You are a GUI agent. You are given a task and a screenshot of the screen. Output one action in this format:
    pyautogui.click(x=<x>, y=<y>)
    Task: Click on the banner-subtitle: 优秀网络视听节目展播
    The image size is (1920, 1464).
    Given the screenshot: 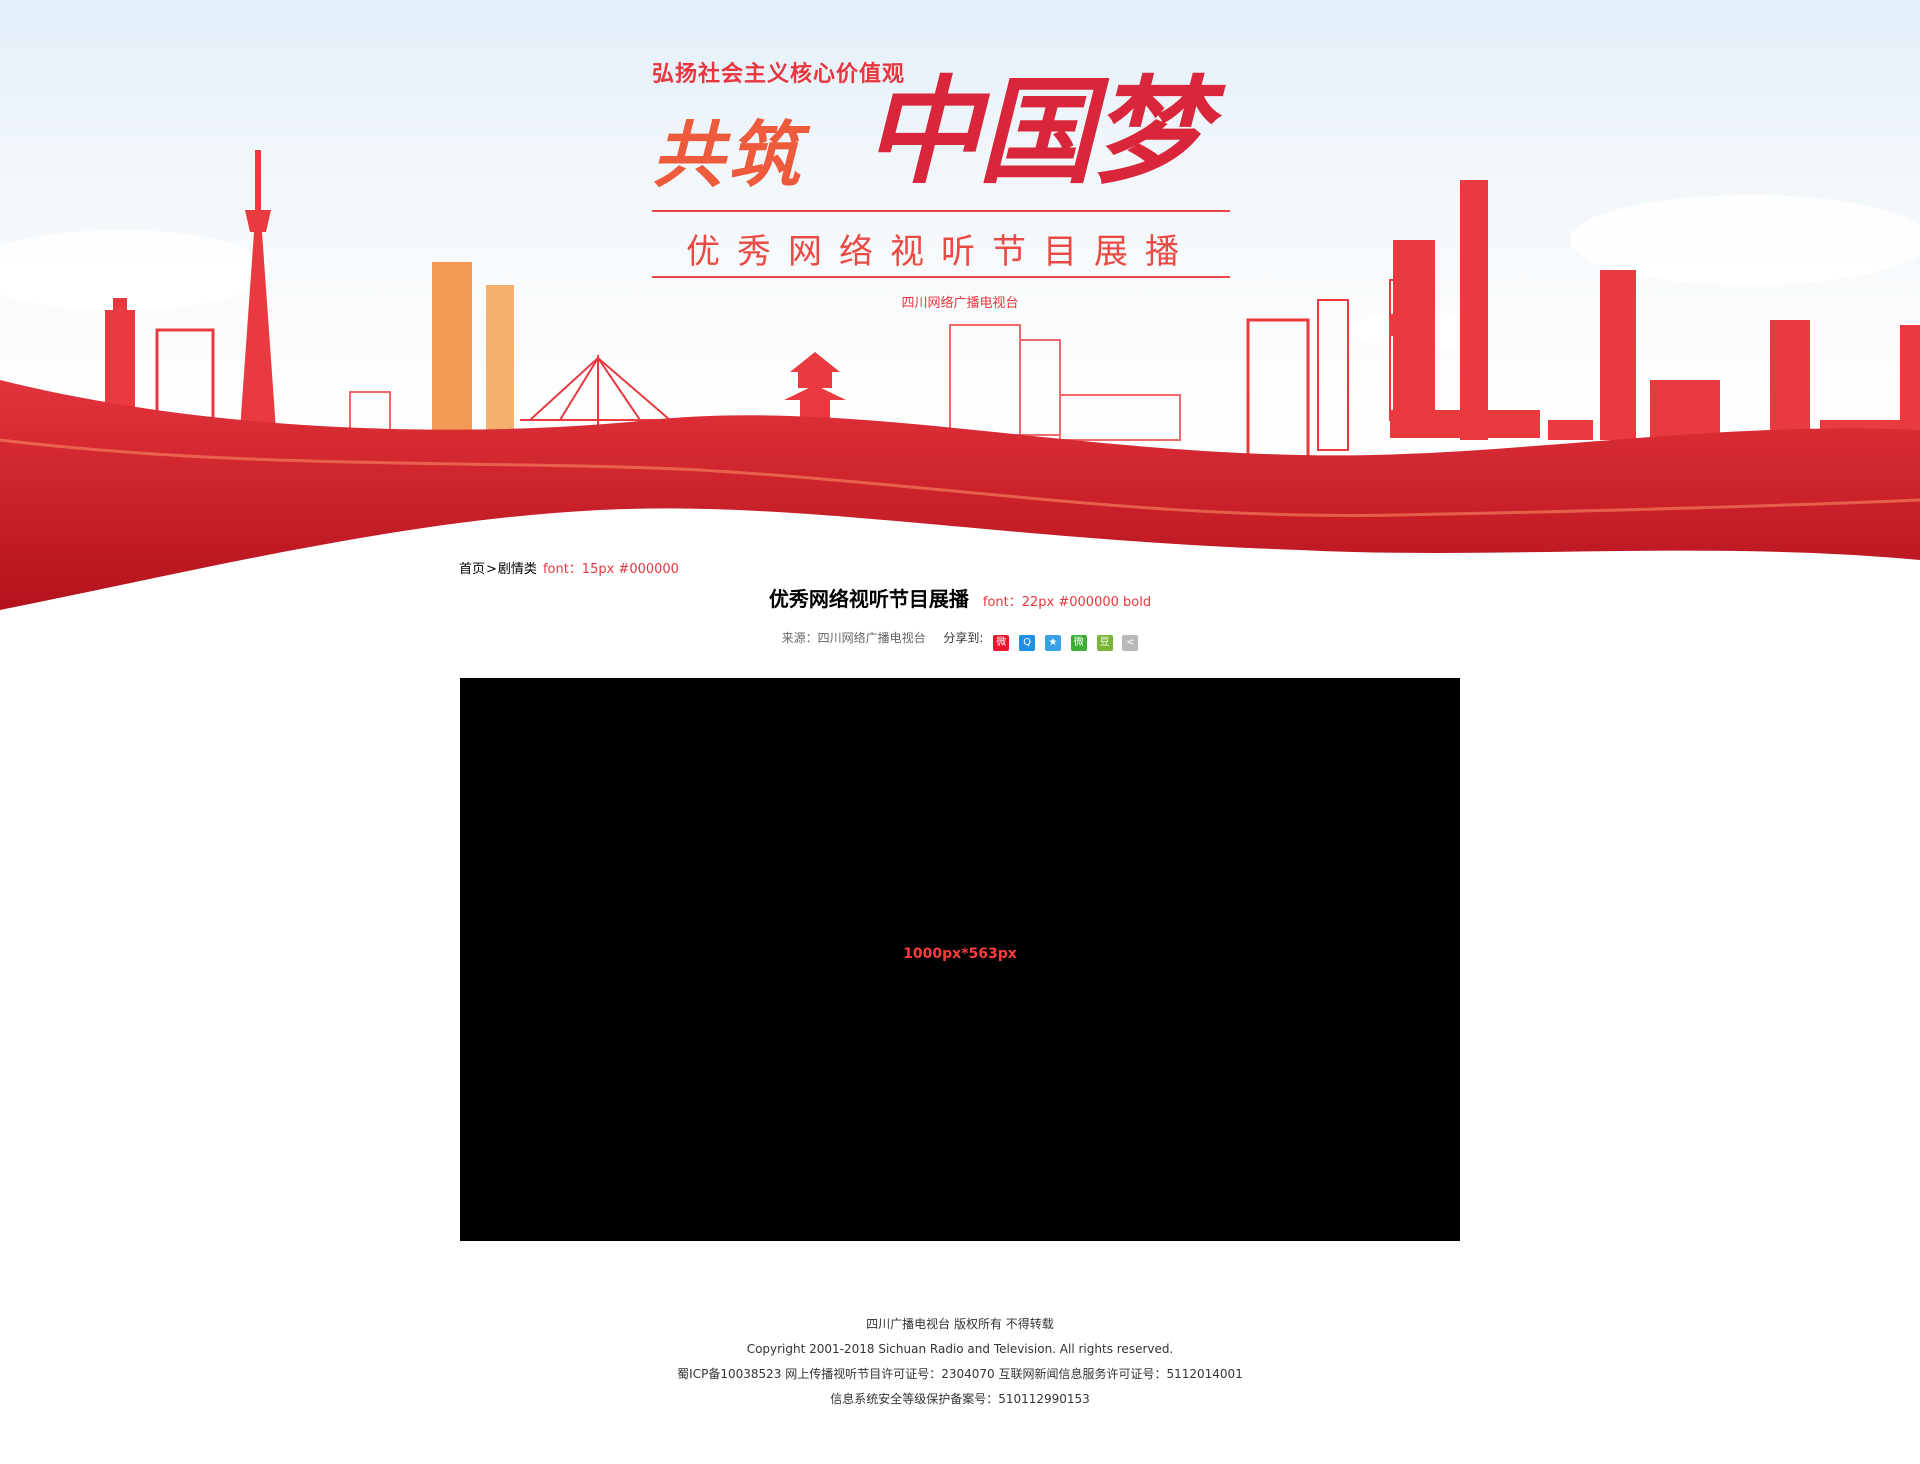 What is the action you would take?
    pyautogui.click(x=941, y=252)
    